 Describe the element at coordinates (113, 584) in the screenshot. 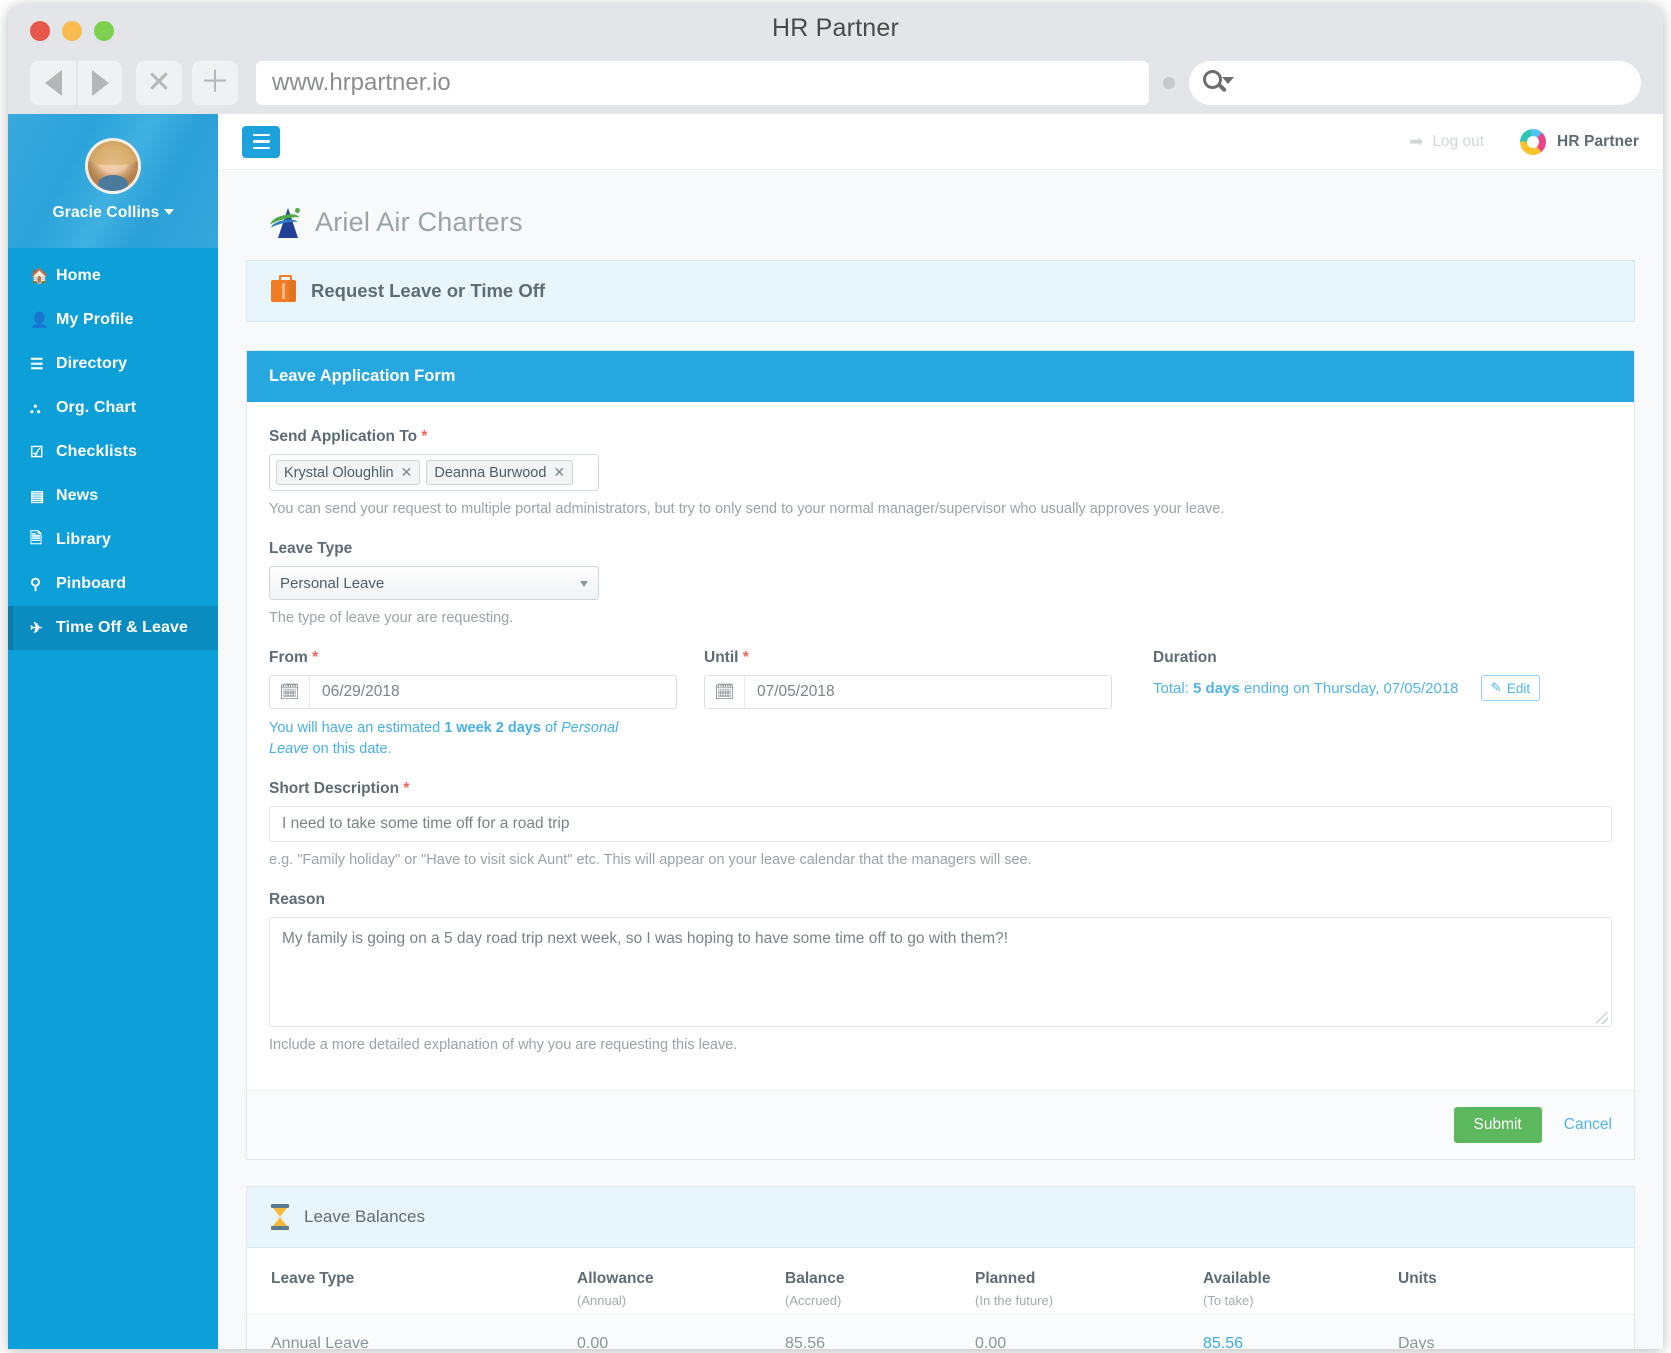

I see `sidebar-item-pinboard: ⚲ Pinboard` at that location.